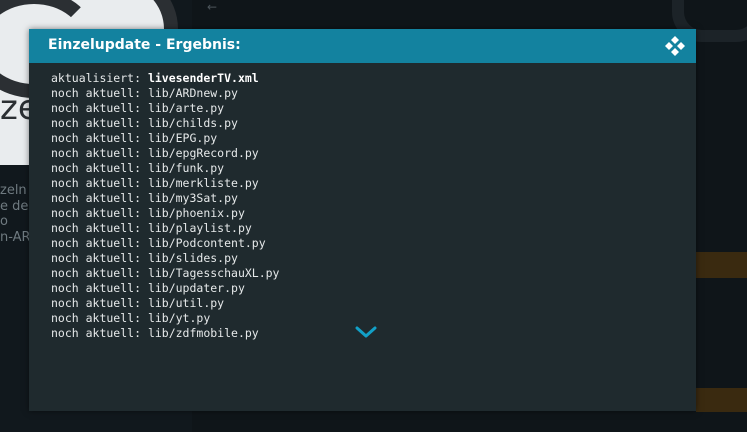 The height and width of the screenshot is (432, 747). Describe the element at coordinates (192, 258) in the screenshot. I see `result-file: lib/slides.py` at that location.